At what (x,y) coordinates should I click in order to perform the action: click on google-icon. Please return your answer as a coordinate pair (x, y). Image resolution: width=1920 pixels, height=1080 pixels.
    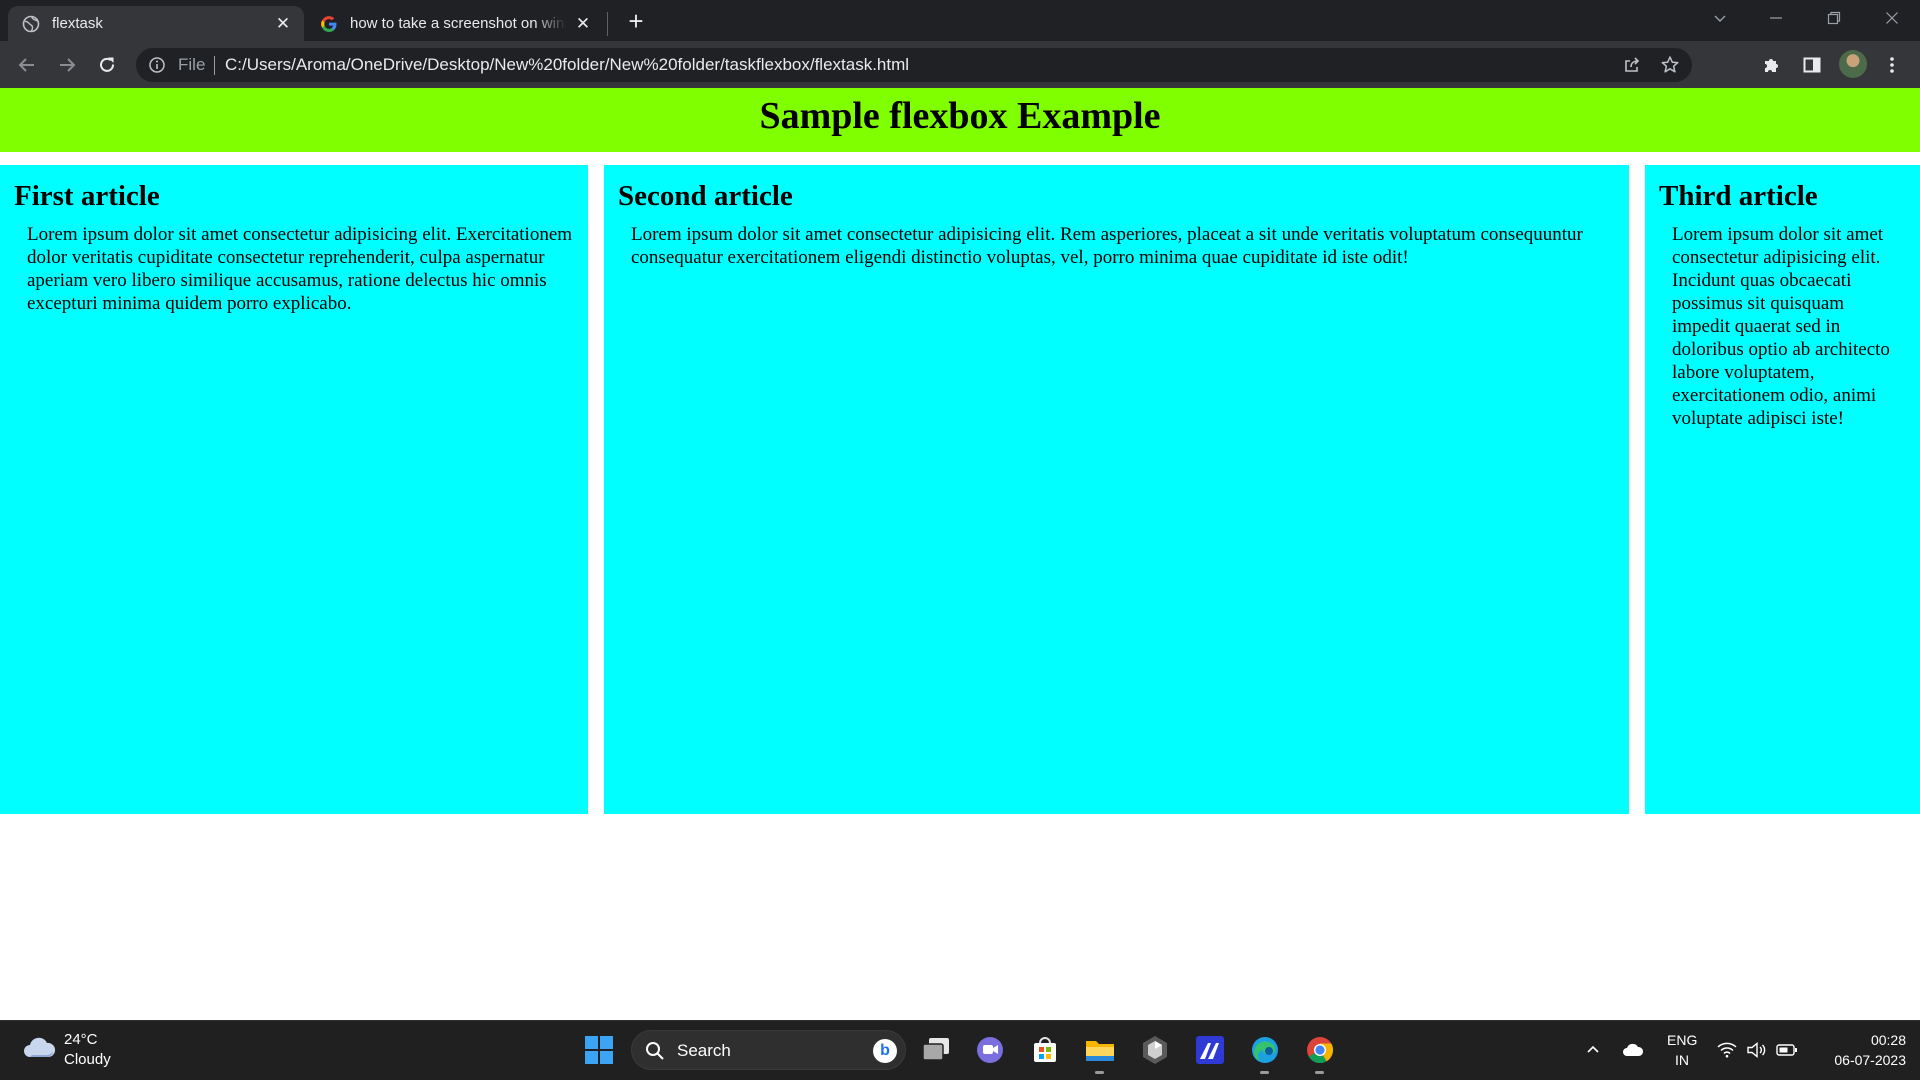
    Looking at the image, I should click on (329, 23).